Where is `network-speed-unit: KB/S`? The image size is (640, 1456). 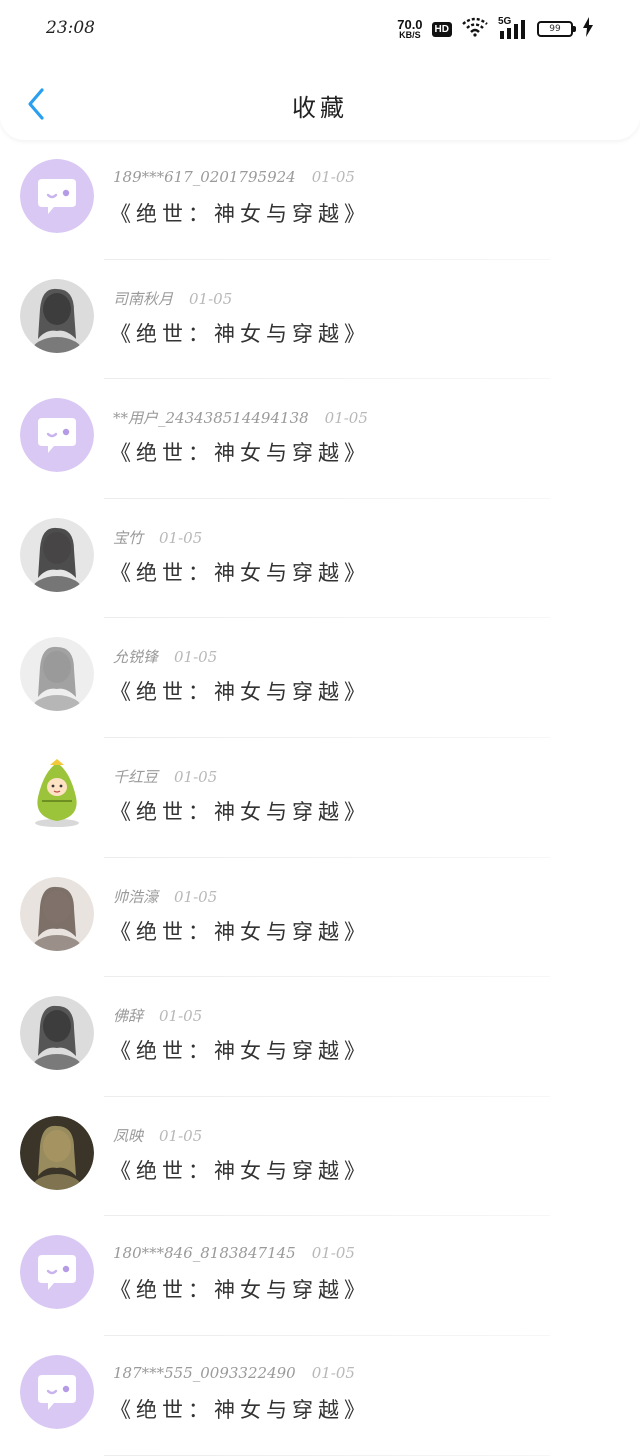 network-speed-unit: KB/S is located at coordinates (410, 35).